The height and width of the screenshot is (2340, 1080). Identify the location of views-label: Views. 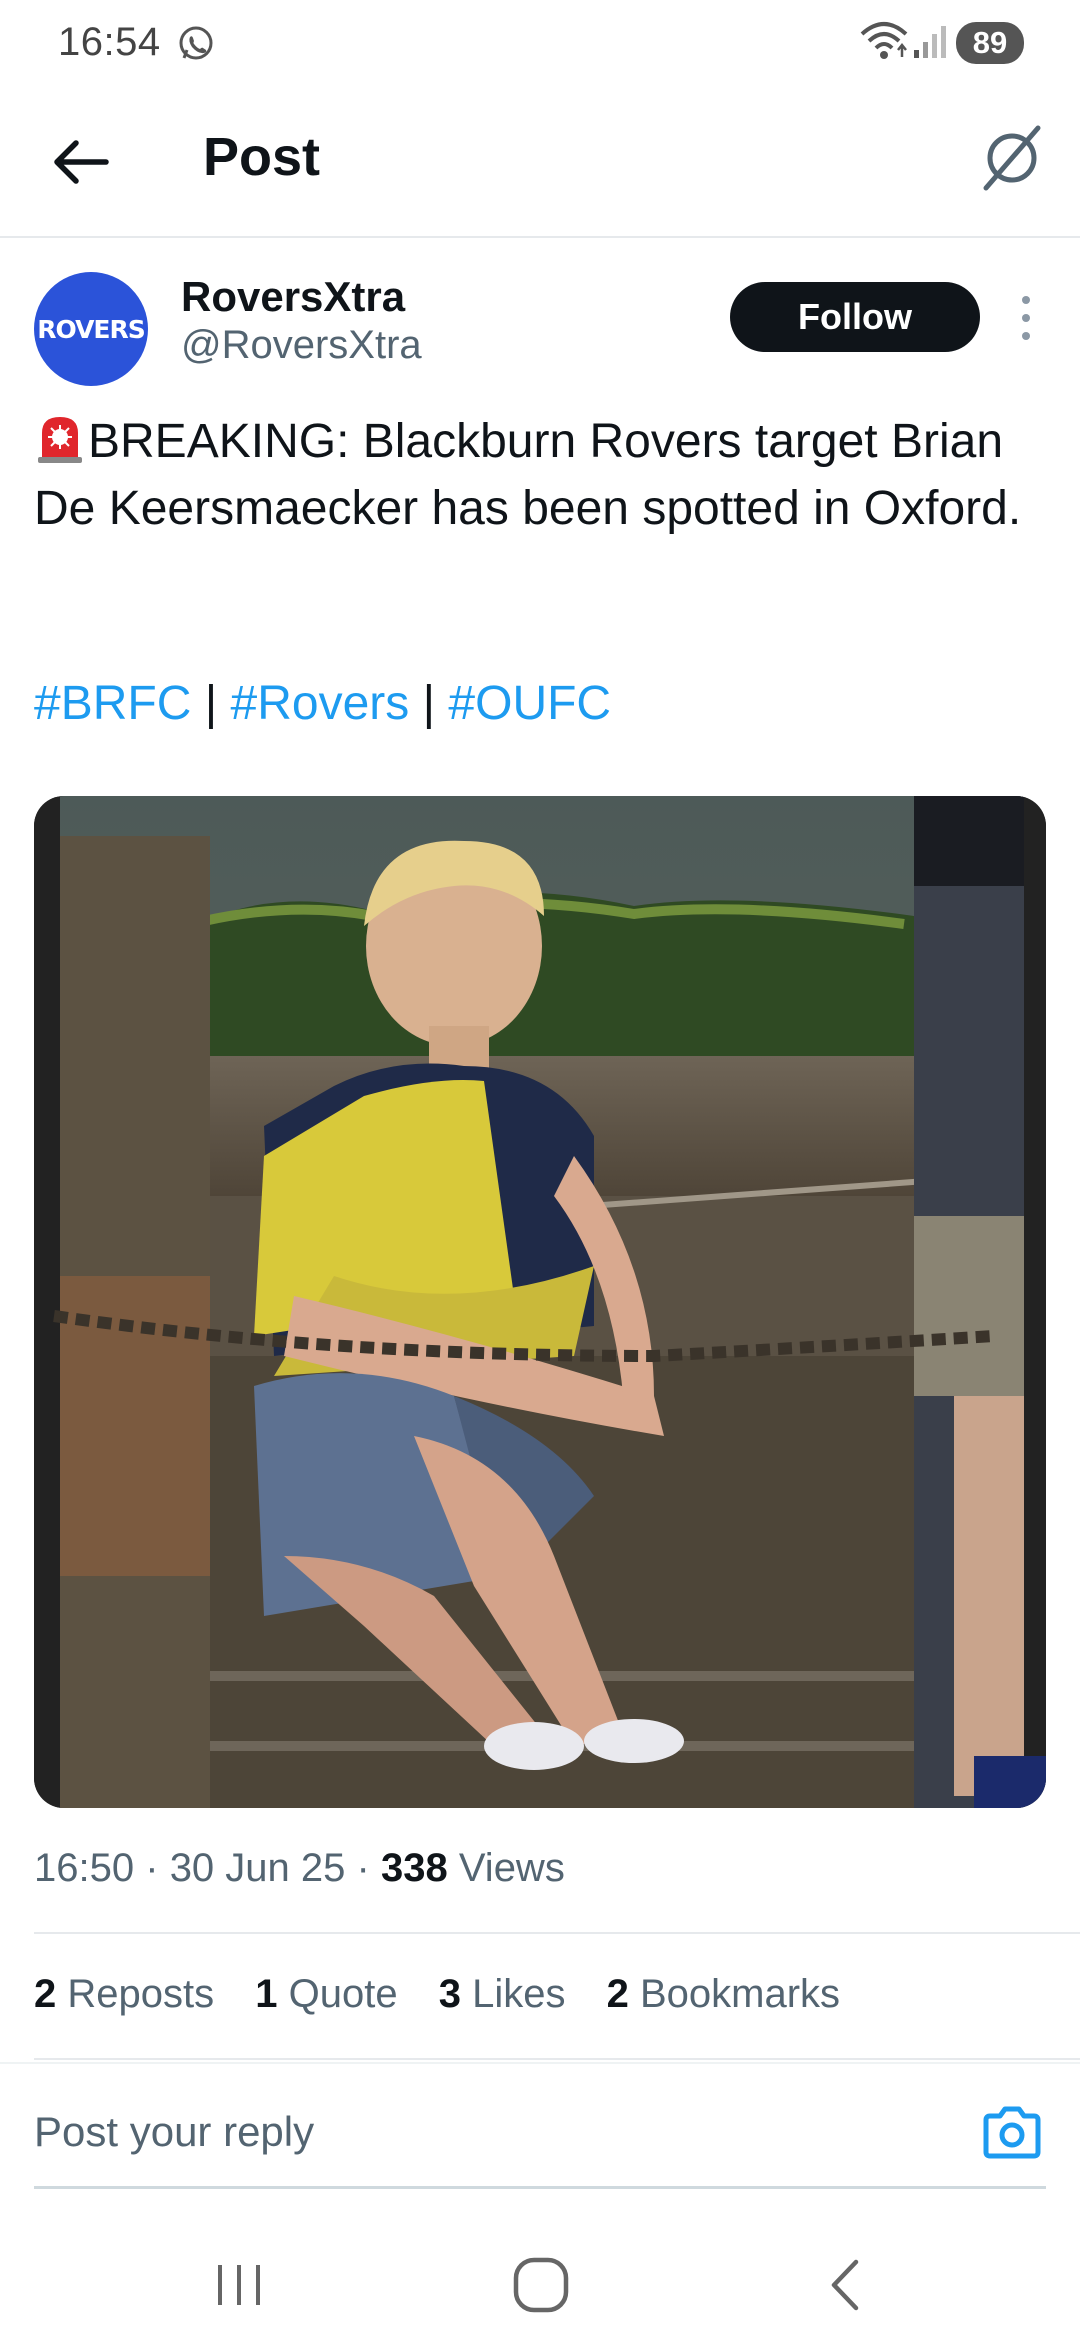
(512, 1868).